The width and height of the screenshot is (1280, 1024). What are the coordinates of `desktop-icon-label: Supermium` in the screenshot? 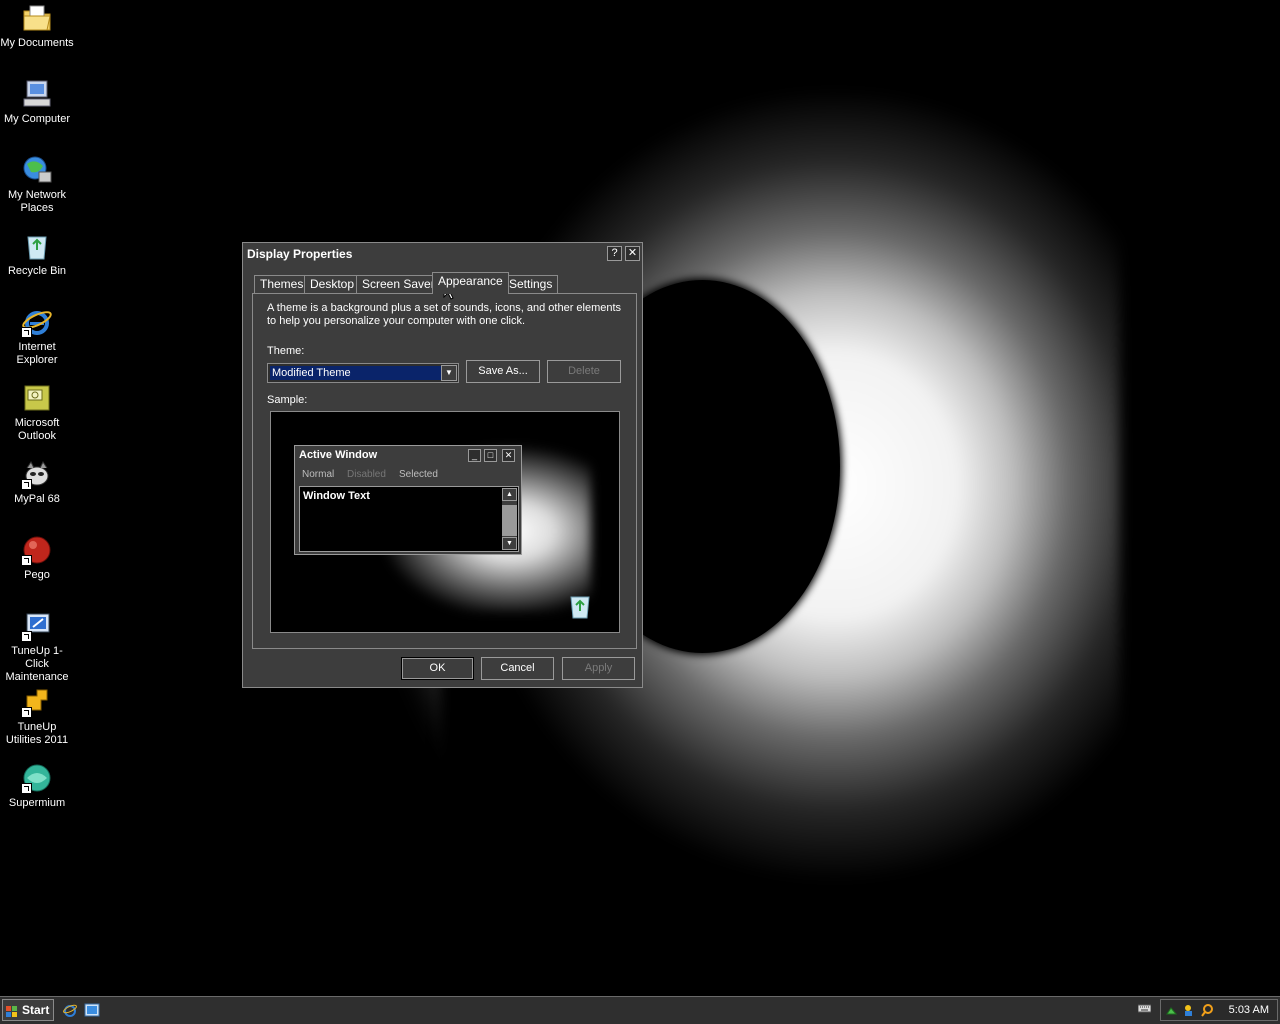 It's located at (37, 803).